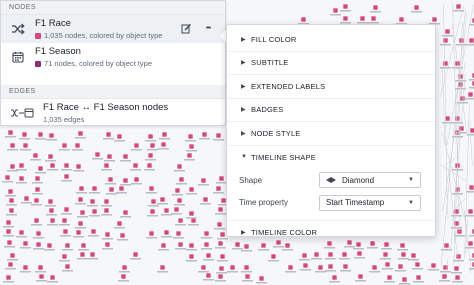 The width and height of the screenshot is (474, 285). What do you see at coordinates (64, 119) in the screenshot?
I see `layer-subtitle: 1,035 edges` at bounding box center [64, 119].